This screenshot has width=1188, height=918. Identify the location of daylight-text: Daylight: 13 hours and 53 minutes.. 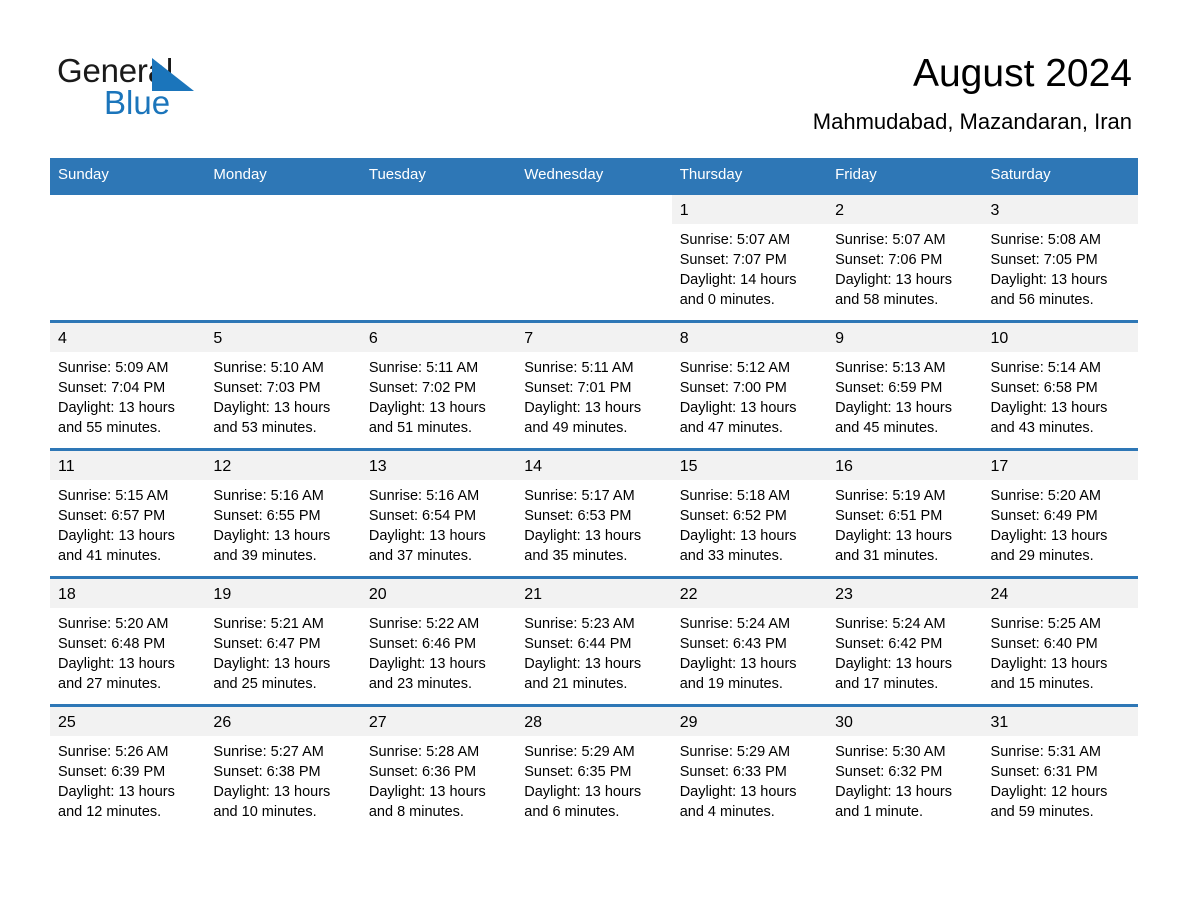
(272, 418).